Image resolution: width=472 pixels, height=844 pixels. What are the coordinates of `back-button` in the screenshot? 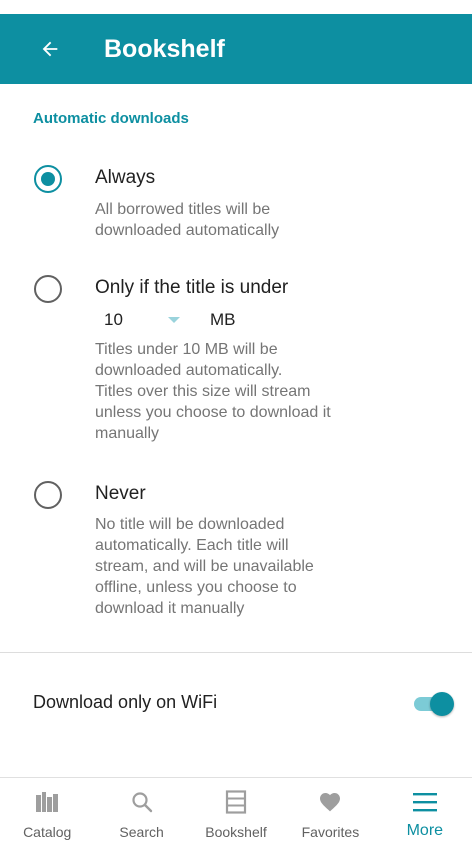 It's located at (50, 49).